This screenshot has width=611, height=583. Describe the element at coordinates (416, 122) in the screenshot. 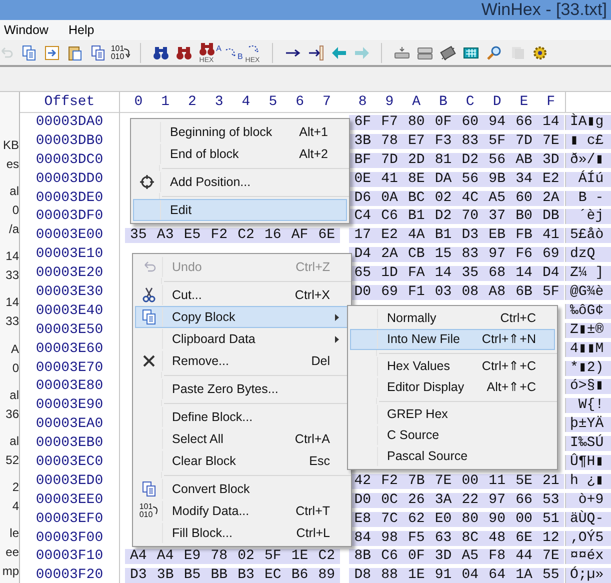

I see `hex-byte: 80` at that location.